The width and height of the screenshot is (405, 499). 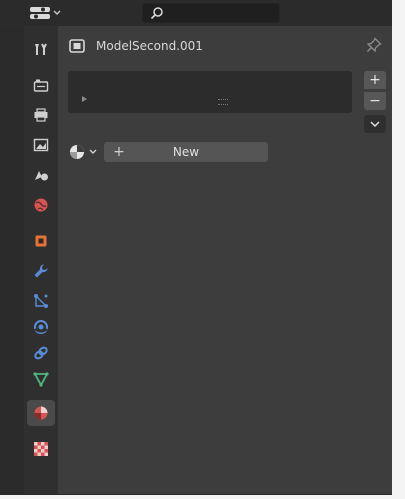 I want to click on search-icon, so click(x=156, y=13).